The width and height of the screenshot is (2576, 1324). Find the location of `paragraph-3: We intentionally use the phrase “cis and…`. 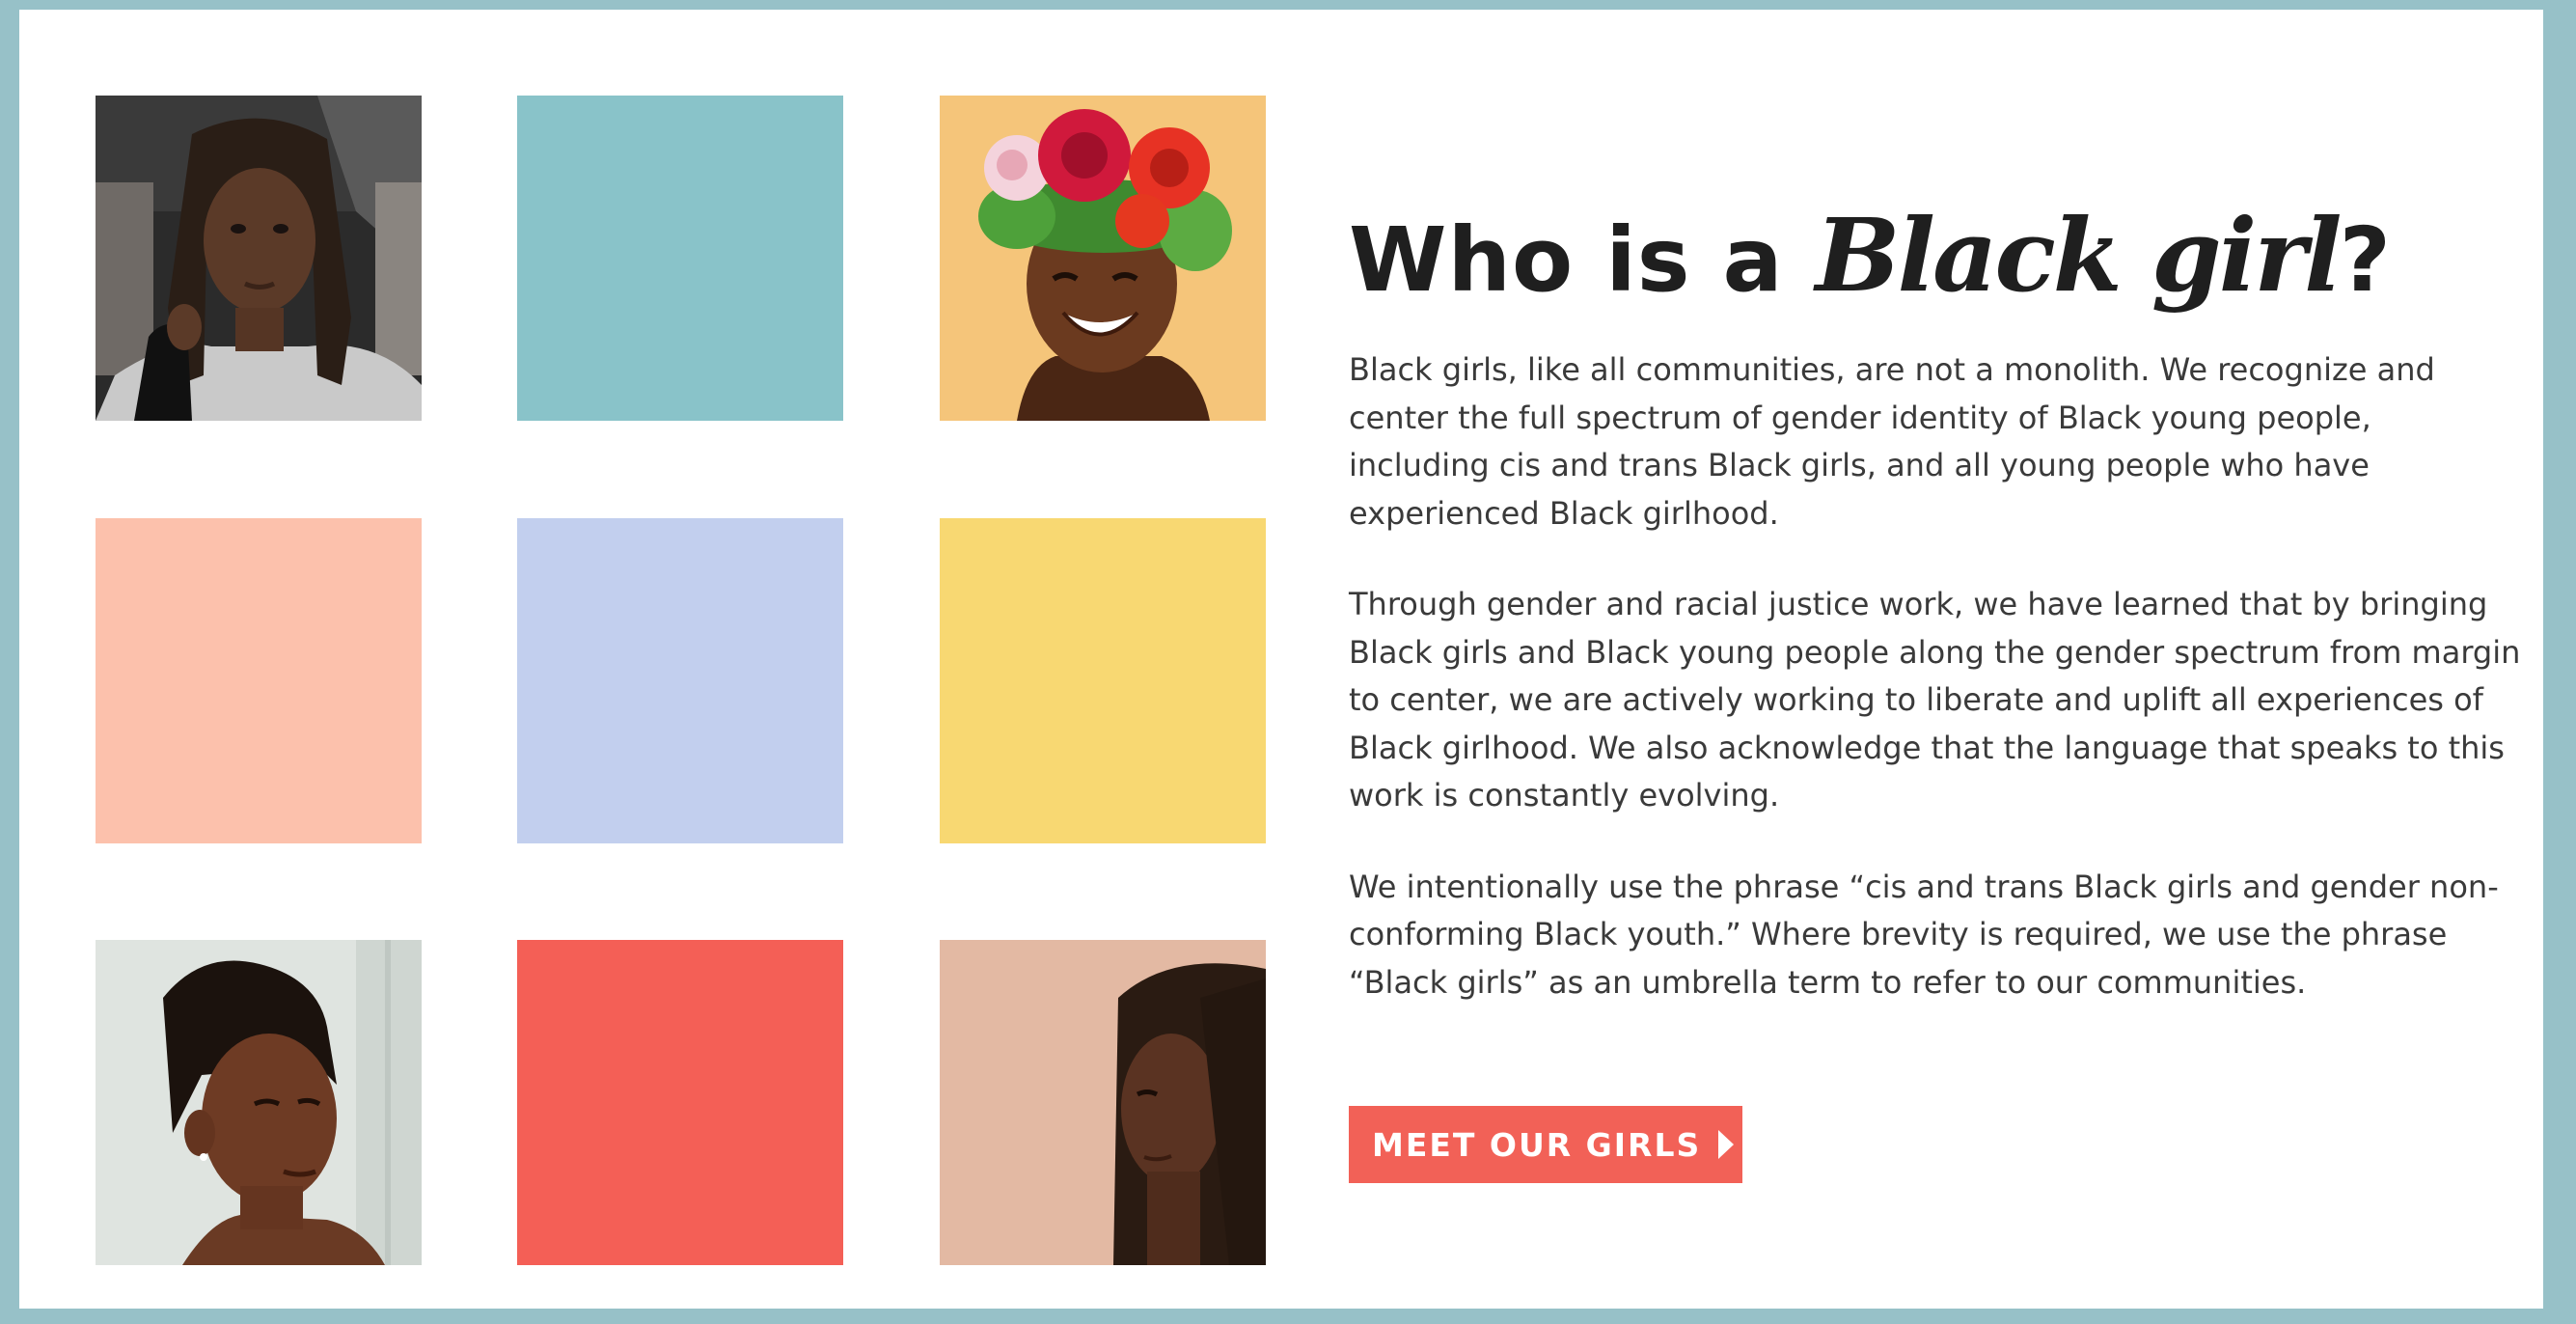

paragraph-3: We intentionally use the phrase “cis and… is located at coordinates (1924, 934).